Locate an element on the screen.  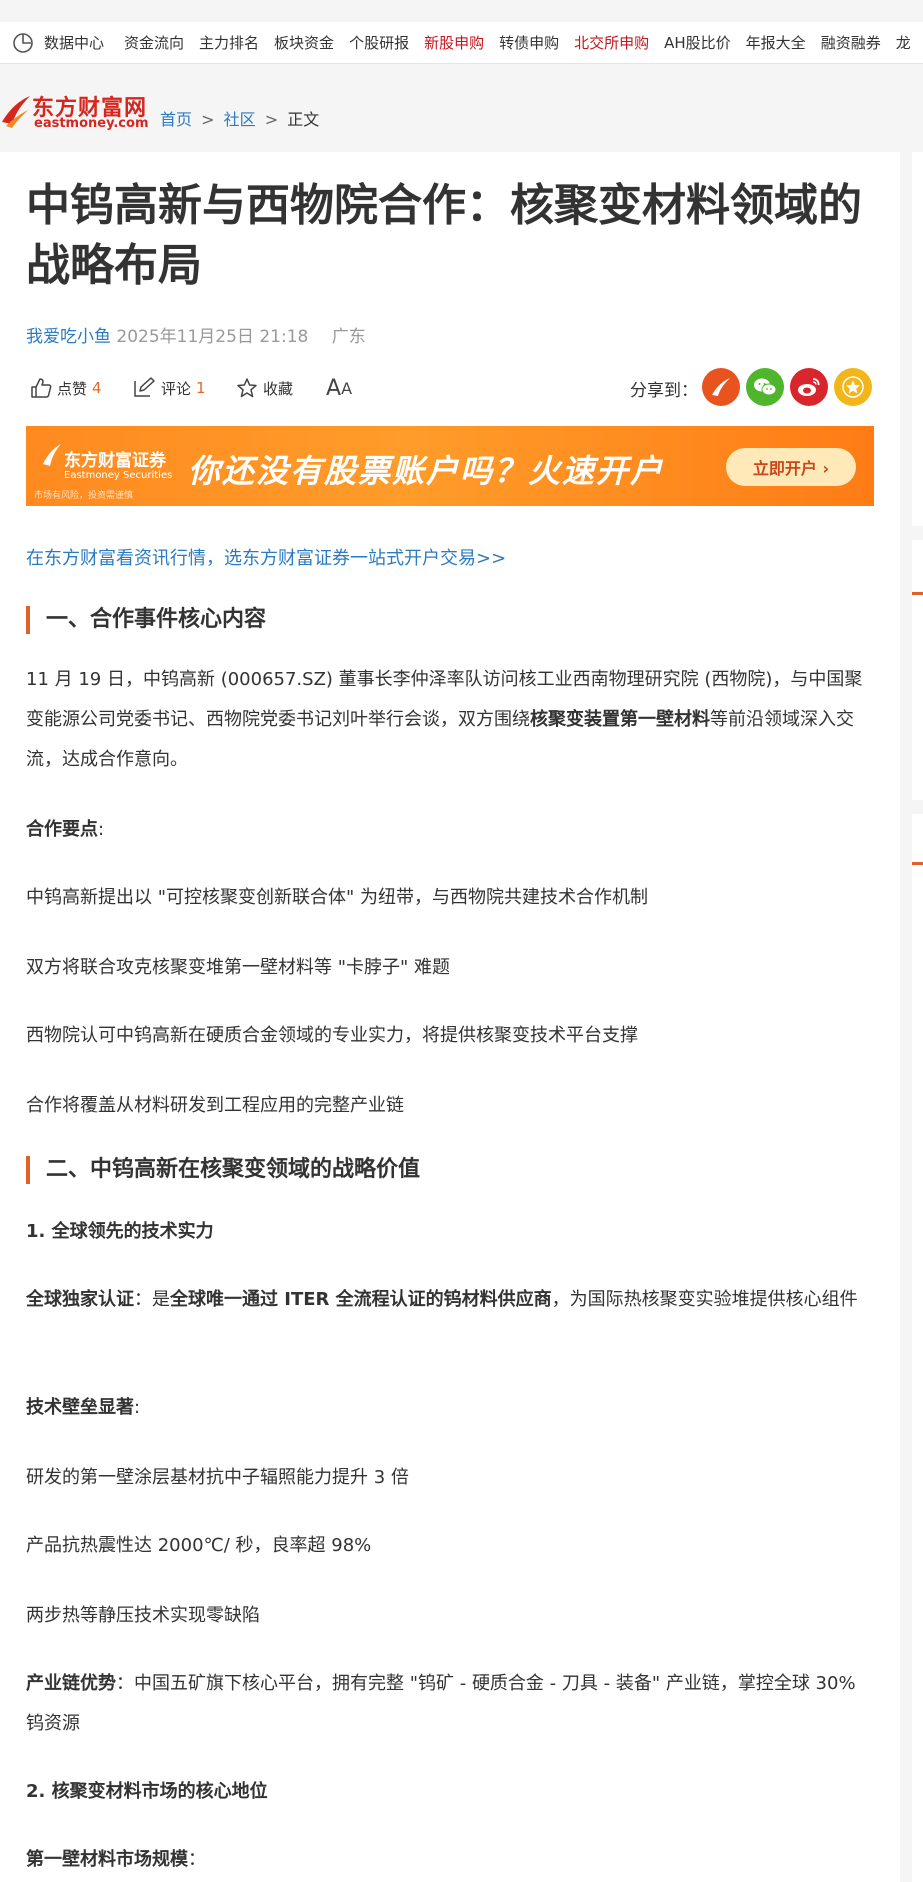
list-item: 合作将覆盖从材料研发到工程应用的完整产业链 is located at coordinates (215, 1105).